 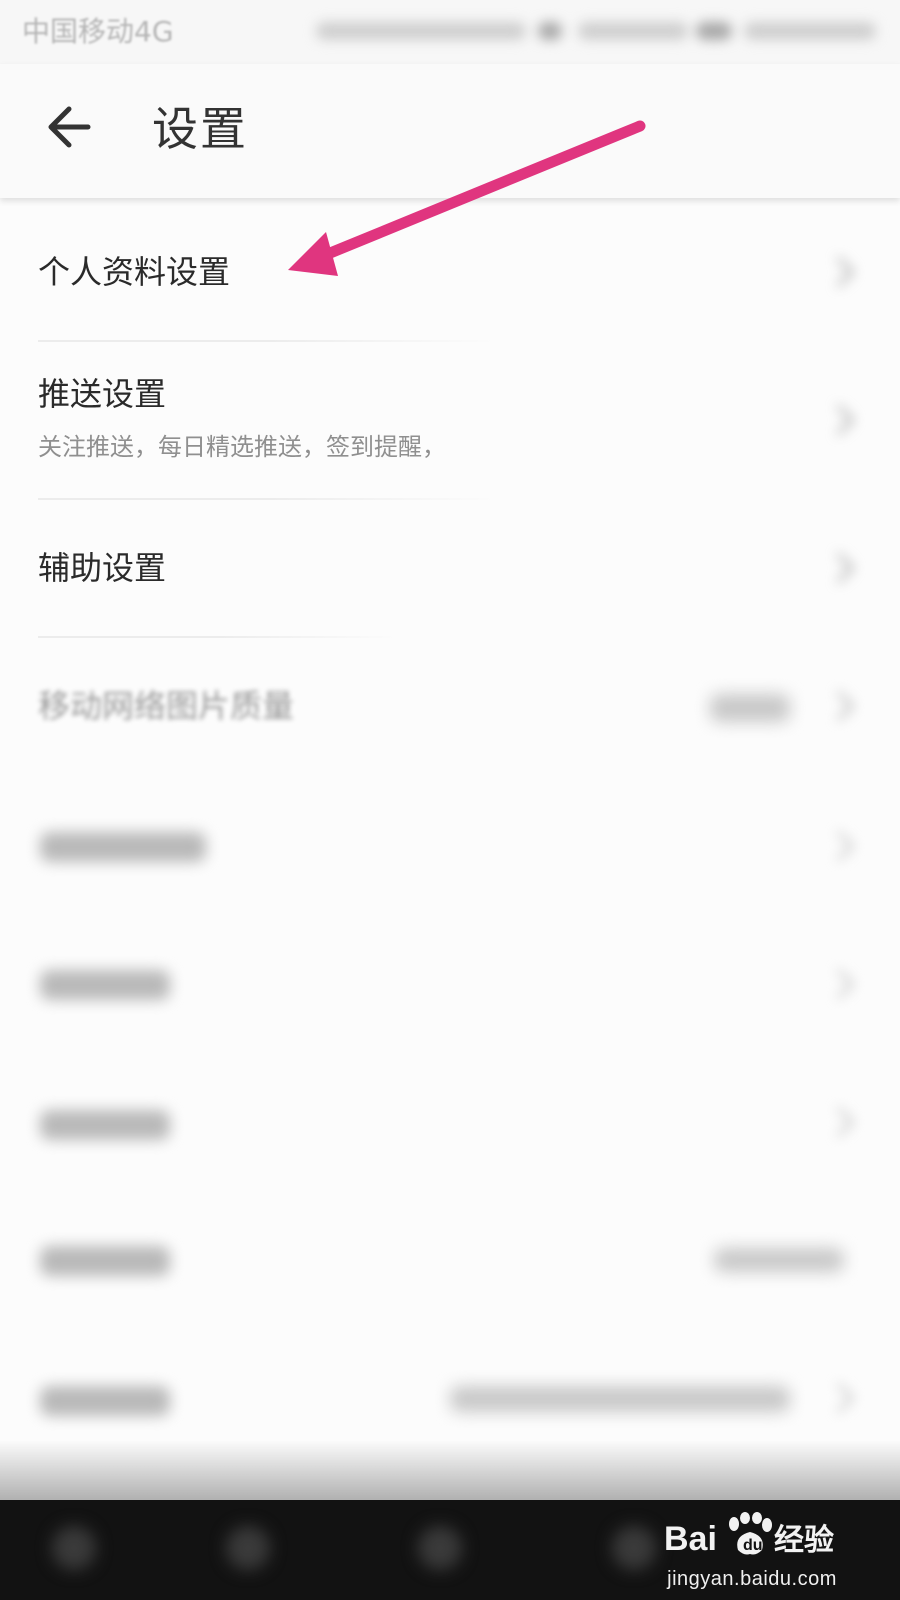 I want to click on watermark: Bai du 经验 jingyan.baidu.com, so click(x=752, y=1550).